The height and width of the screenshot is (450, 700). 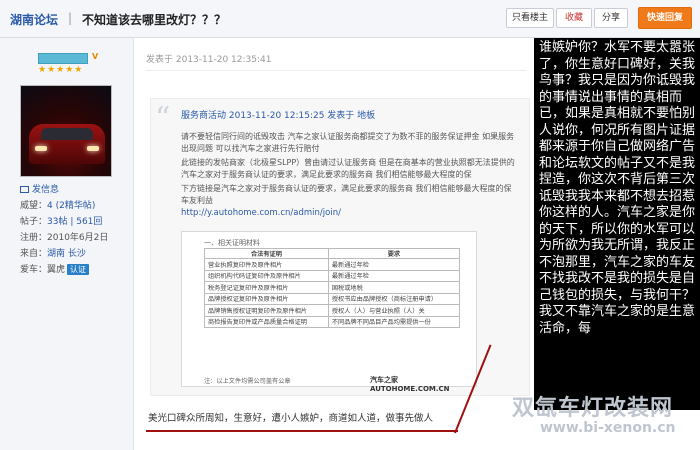 What do you see at coordinates (266, 298) in the screenshot?
I see `table-cell: 品牌授权证复印件及原件相片` at bounding box center [266, 298].